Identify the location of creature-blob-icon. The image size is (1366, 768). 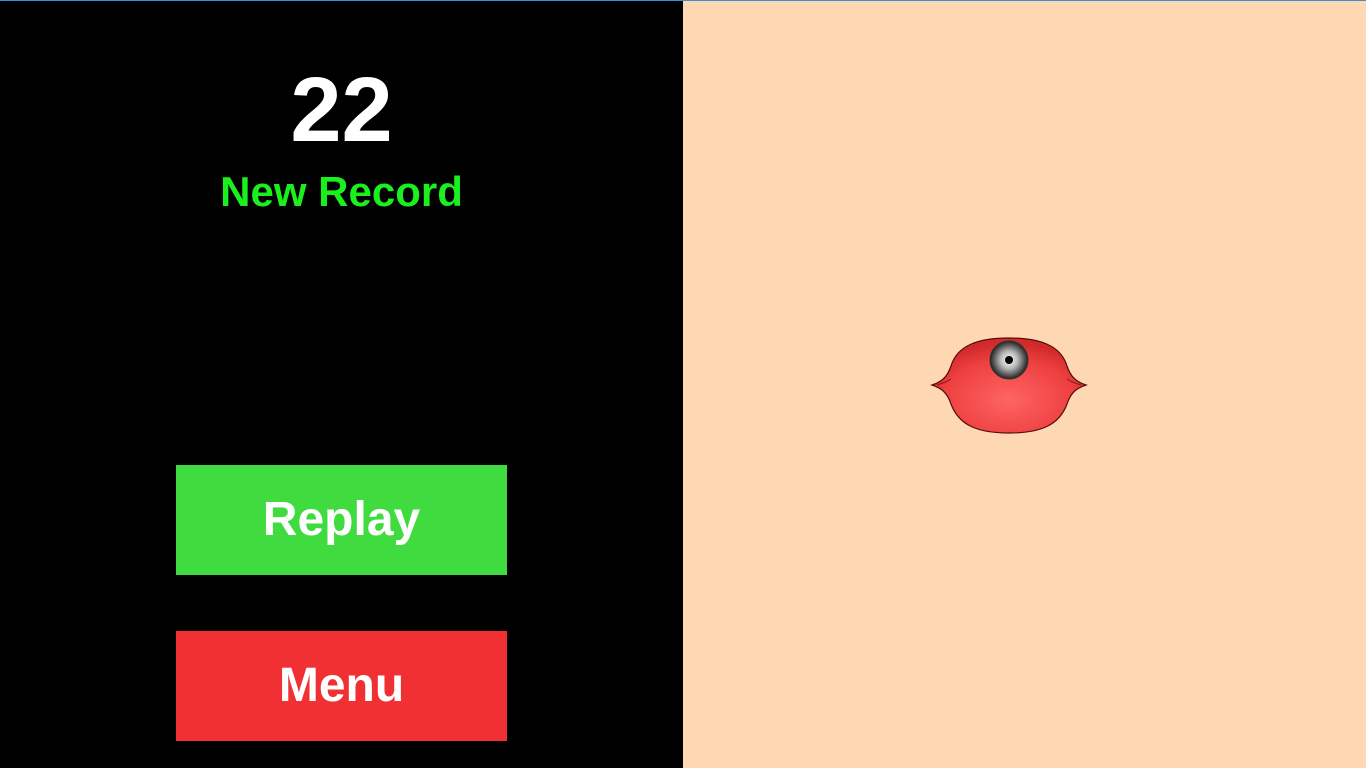
(1009, 385).